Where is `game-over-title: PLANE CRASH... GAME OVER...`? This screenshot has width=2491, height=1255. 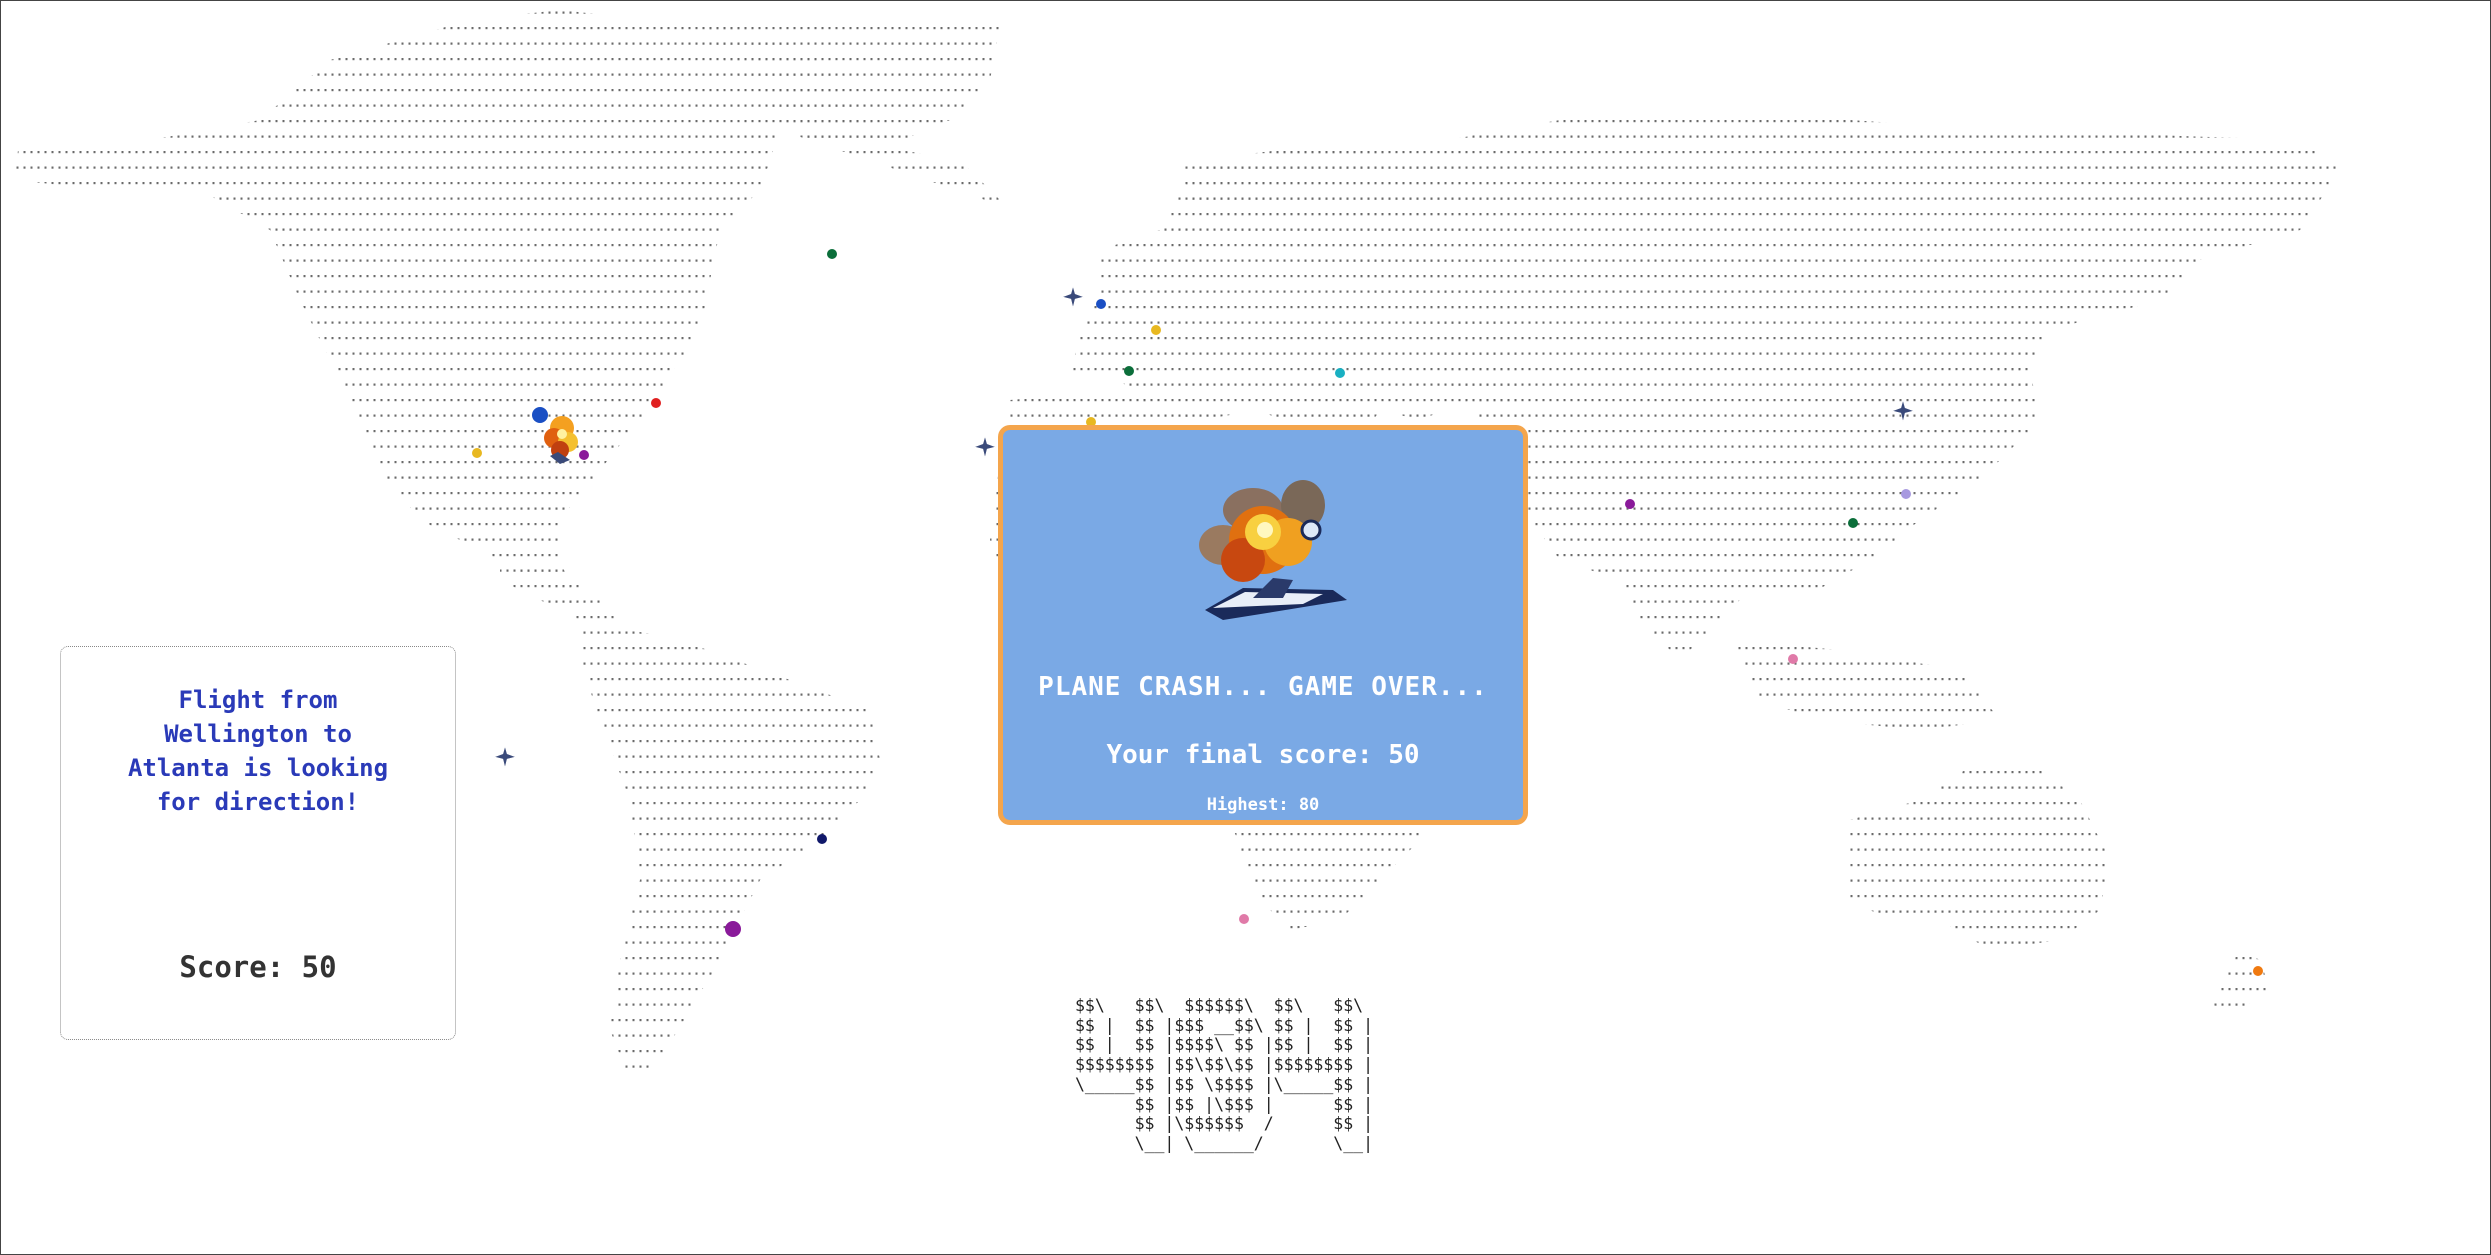
game-over-title: PLANE CRASH... GAME OVER... is located at coordinates (1263, 687).